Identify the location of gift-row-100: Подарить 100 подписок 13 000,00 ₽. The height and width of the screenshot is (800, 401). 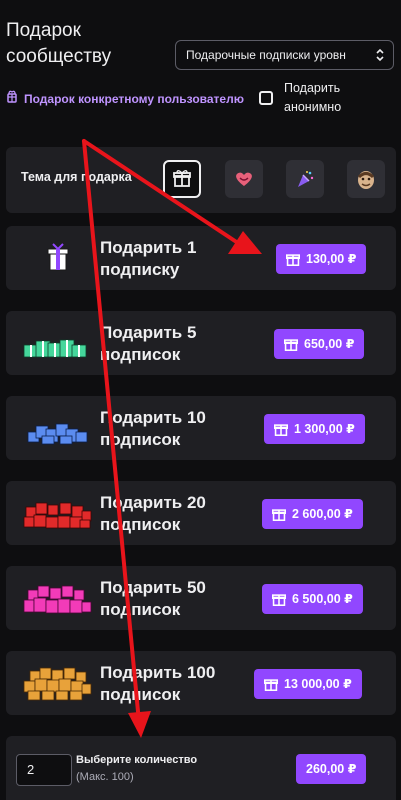
(201, 683).